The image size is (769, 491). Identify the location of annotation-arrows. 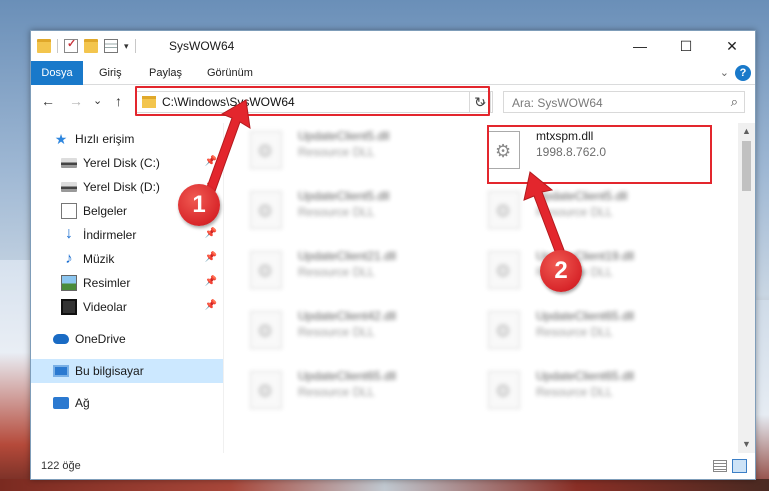
(385, 177).